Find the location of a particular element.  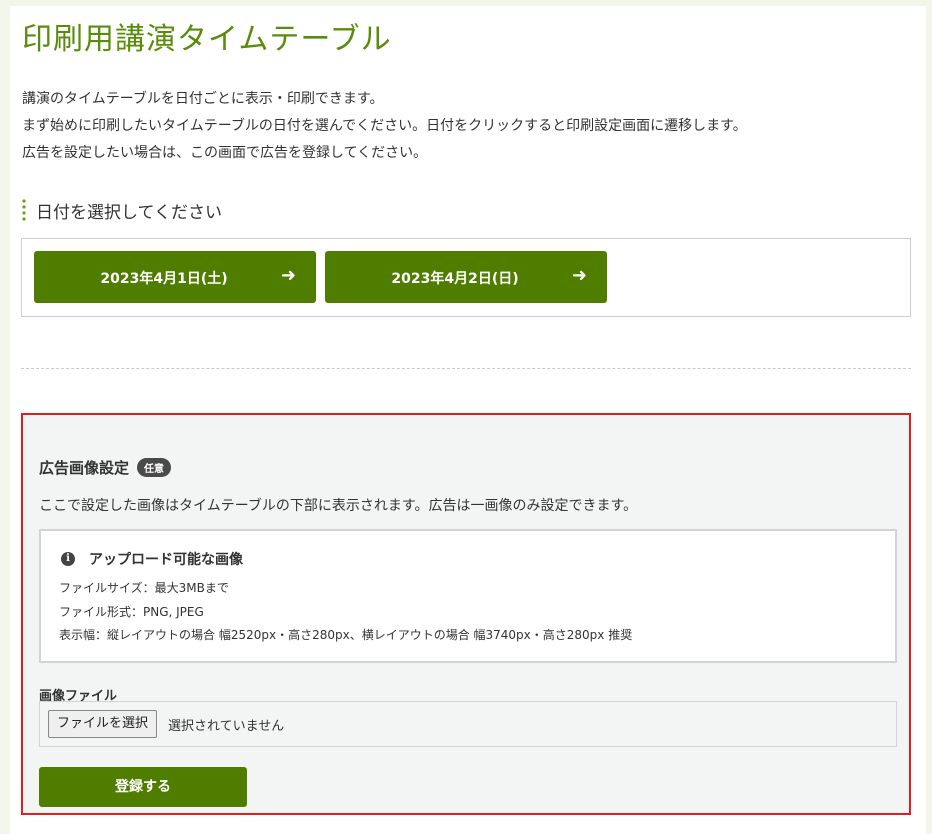

ad-settings-title: 広告画像設定 任意 is located at coordinates (105, 467).